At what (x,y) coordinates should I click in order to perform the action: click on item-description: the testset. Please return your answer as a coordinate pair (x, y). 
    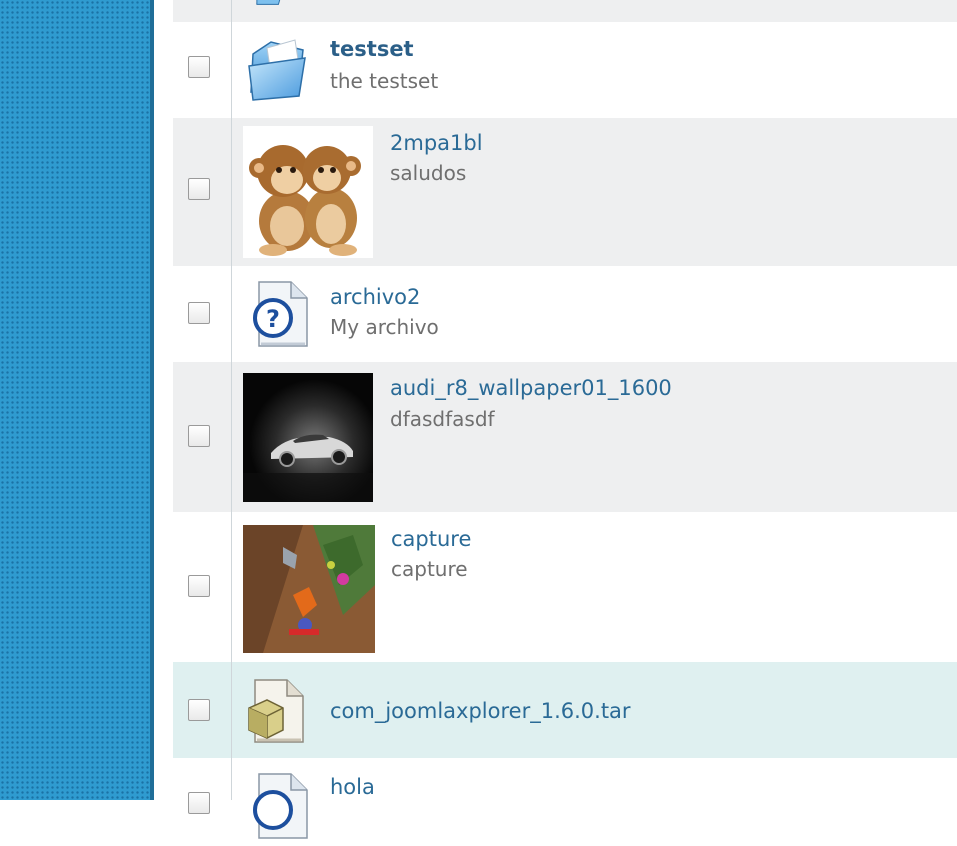
    Looking at the image, I should click on (384, 81).